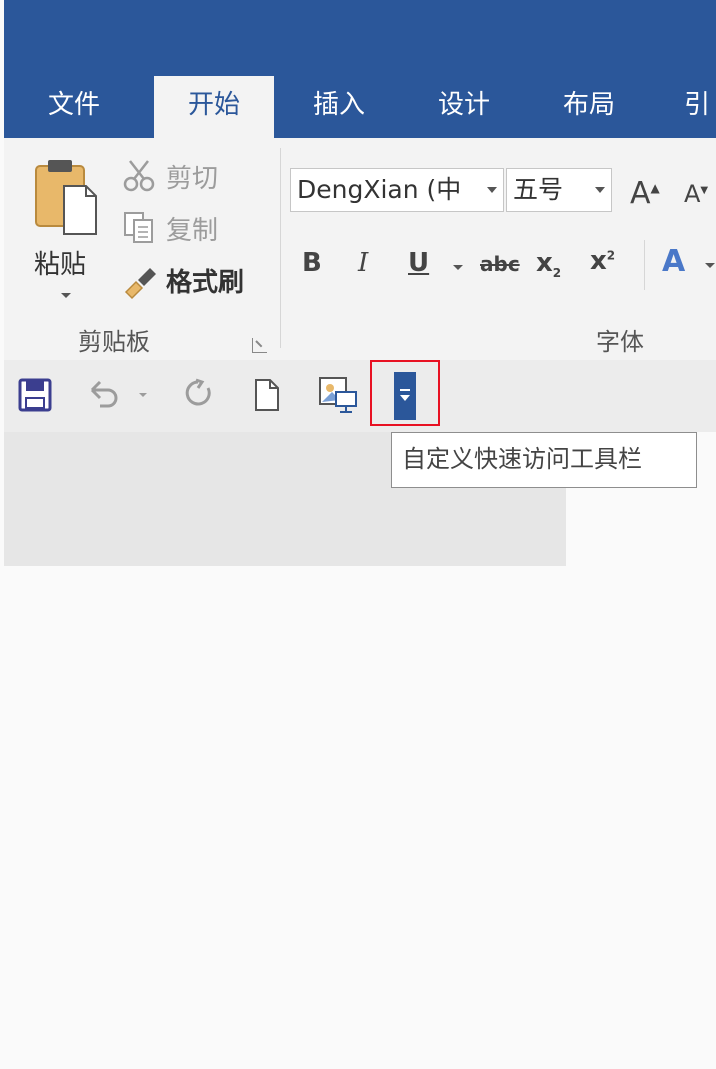 The image size is (716, 1069). I want to click on bold-button: B, so click(312, 263).